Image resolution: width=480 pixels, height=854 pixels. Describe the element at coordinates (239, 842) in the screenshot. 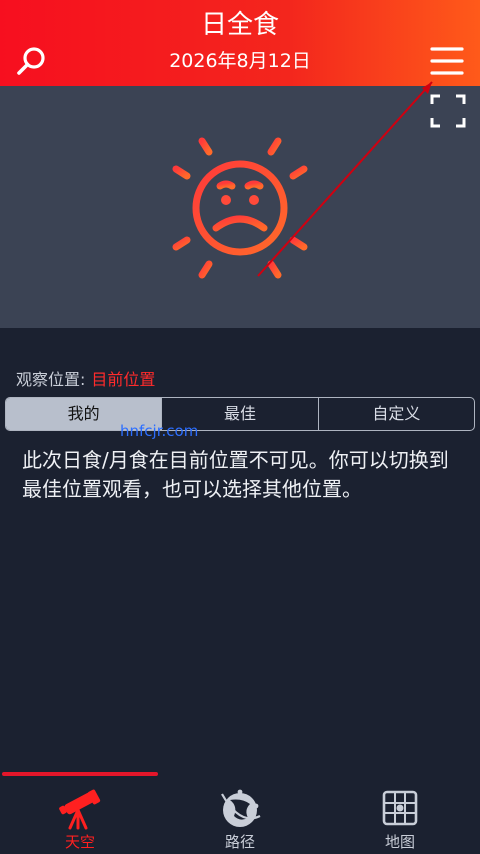

I see `nav-label-path: 路径` at that location.